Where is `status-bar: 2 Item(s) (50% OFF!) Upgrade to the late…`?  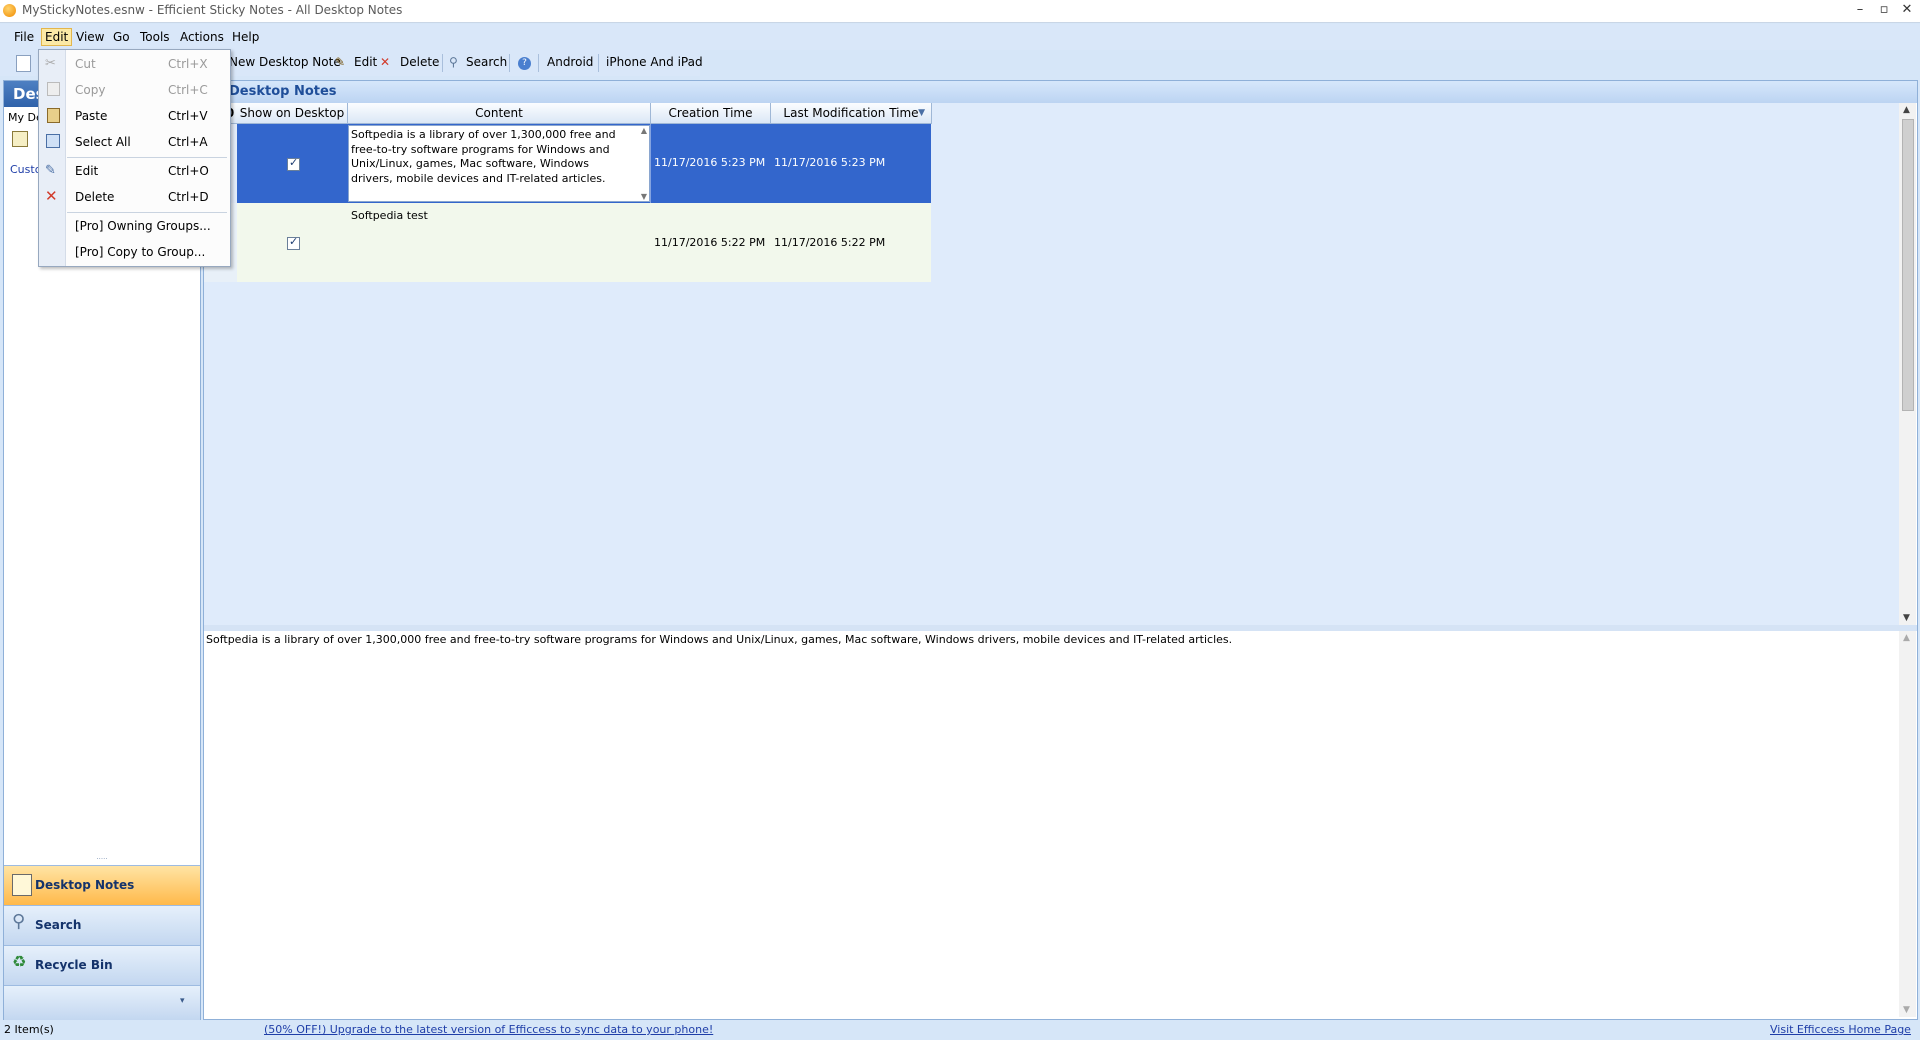 status-bar: 2 Item(s) (50% OFF!) Upgrade to the late… is located at coordinates (960, 1030).